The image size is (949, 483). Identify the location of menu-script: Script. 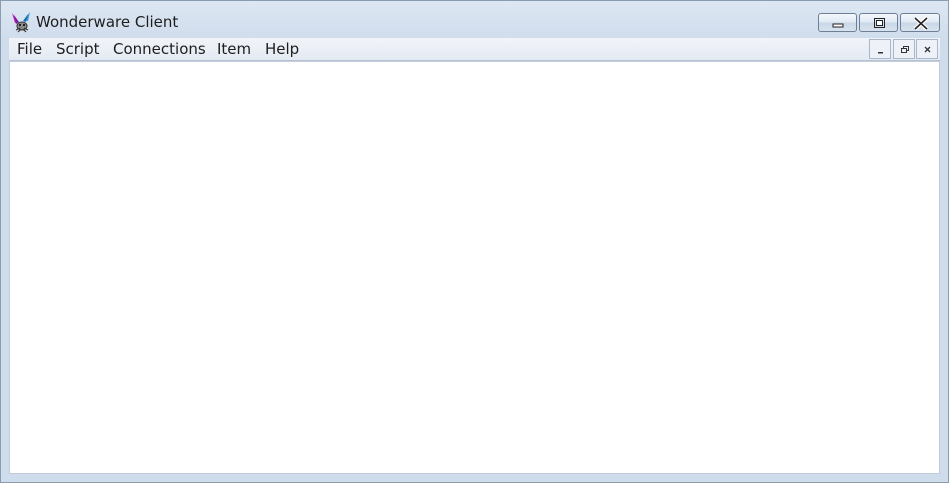
(78, 49).